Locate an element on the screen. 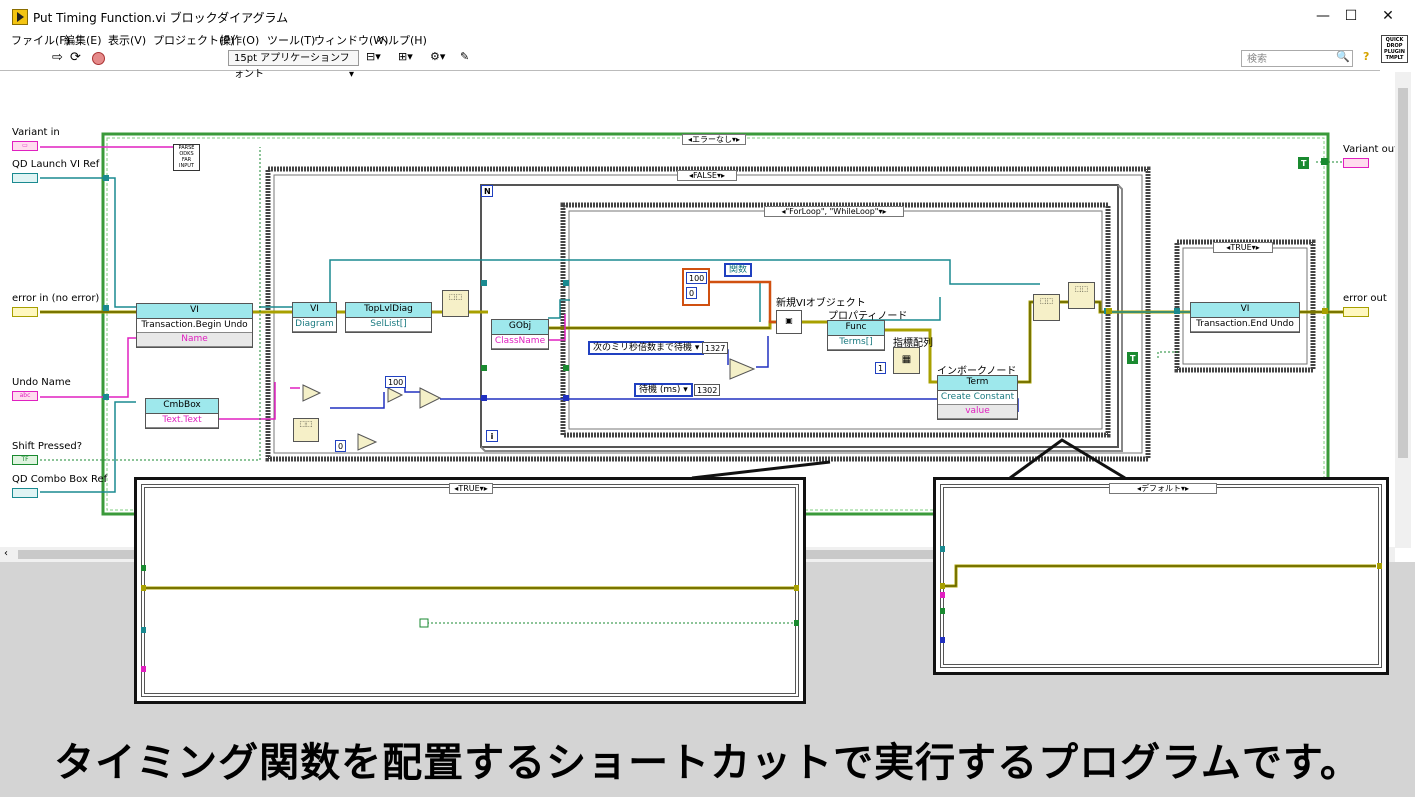 Image resolution: width=1415 pixels, height=797 pixels. zoom-default-wires is located at coordinates (1161, 594).